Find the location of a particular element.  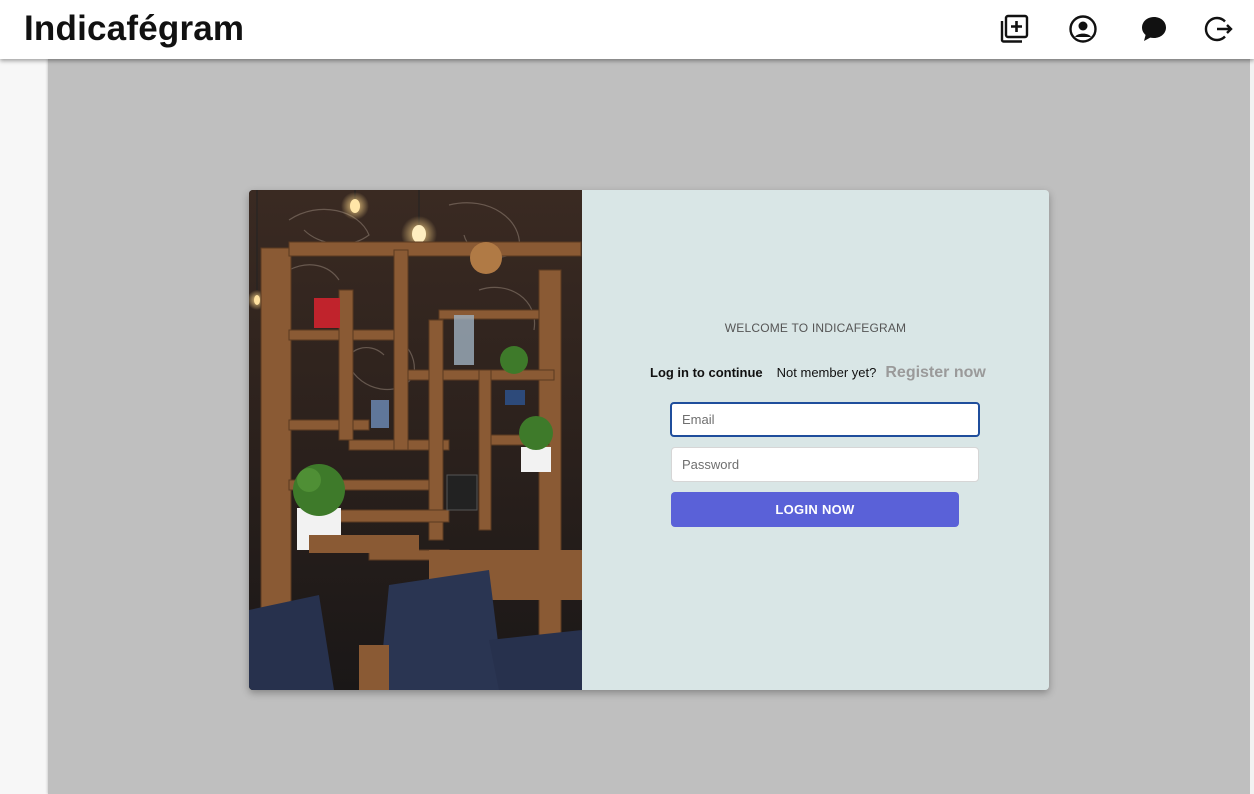

chat-icon is located at coordinates (1154, 29).